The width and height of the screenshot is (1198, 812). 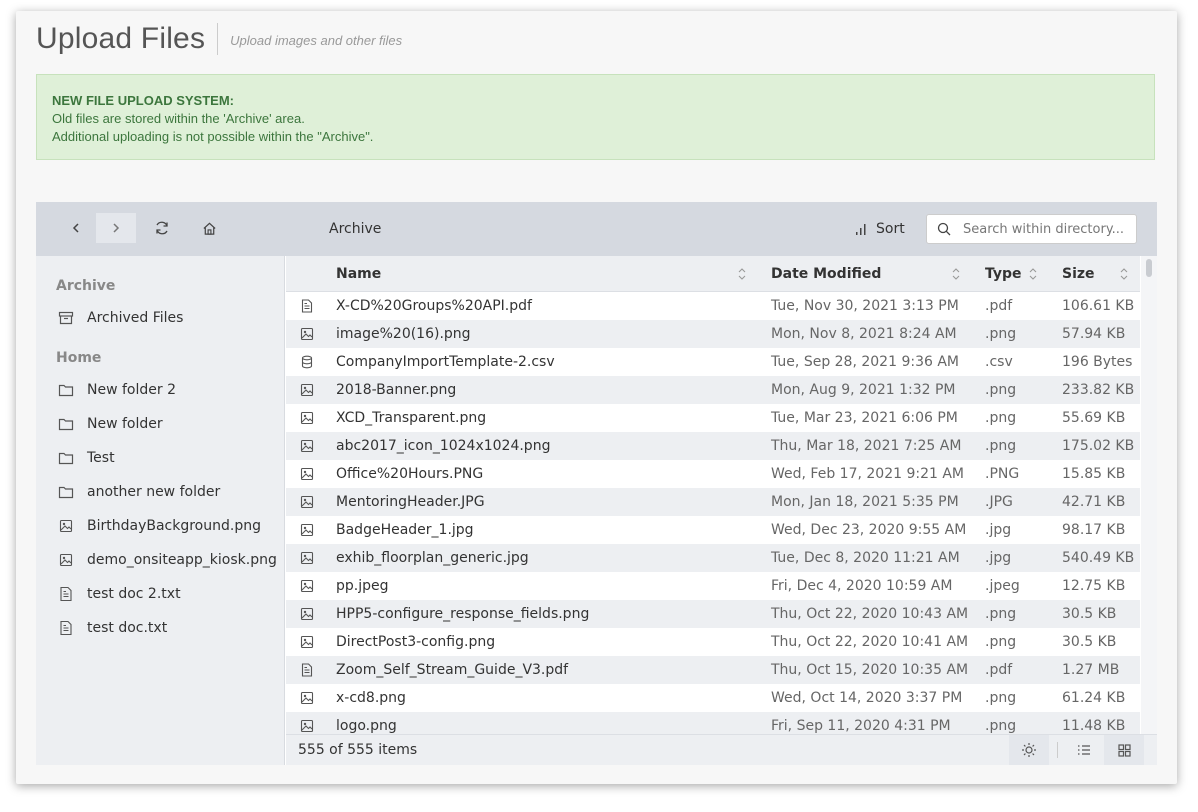 What do you see at coordinates (66, 390) in the screenshot?
I see `folder-icon` at bounding box center [66, 390].